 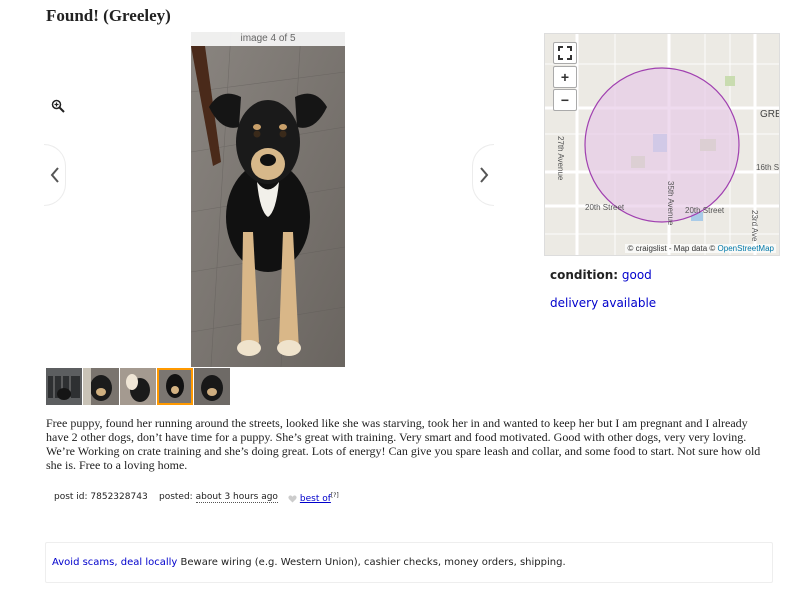 I want to click on post-id: post id: 7852328743, so click(x=101, y=497).